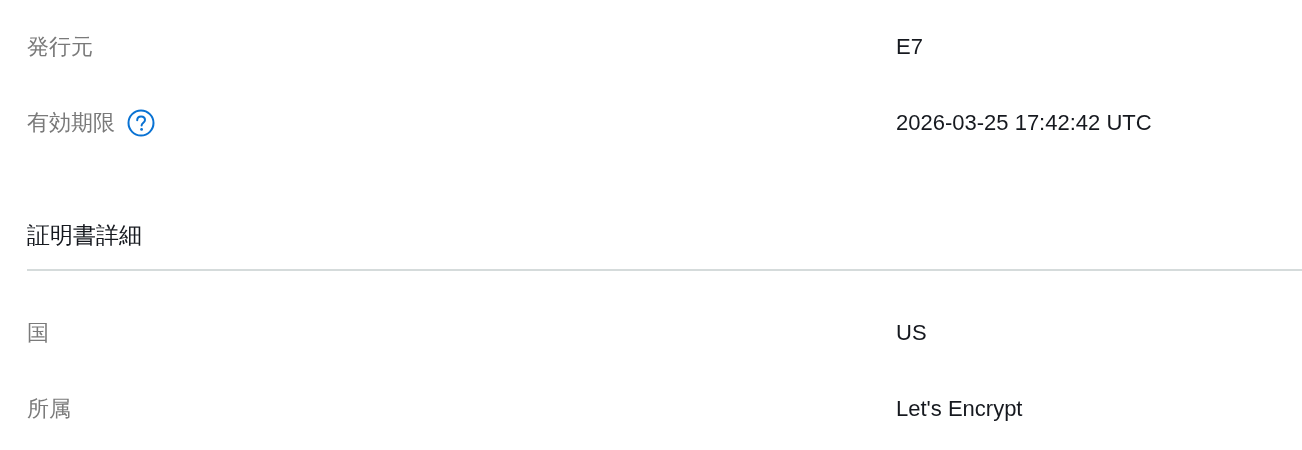  Describe the element at coordinates (1024, 123) in the screenshot. I see `field-value: 2026-03-25 17:42:42 UTC` at that location.